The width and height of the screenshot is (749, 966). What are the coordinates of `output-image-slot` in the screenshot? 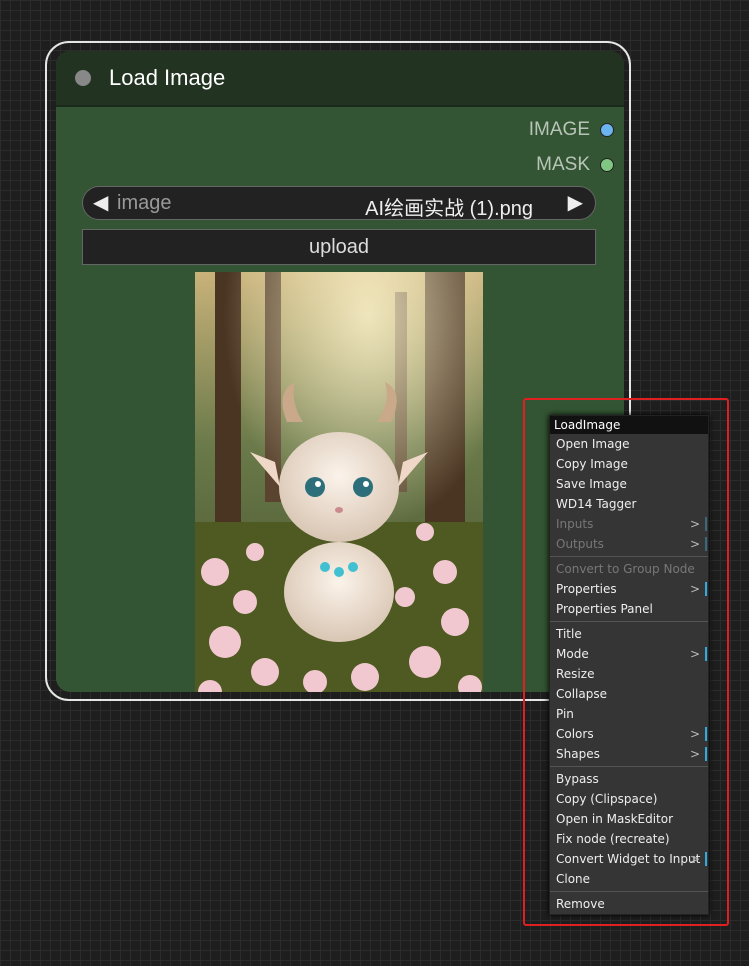 It's located at (607, 130).